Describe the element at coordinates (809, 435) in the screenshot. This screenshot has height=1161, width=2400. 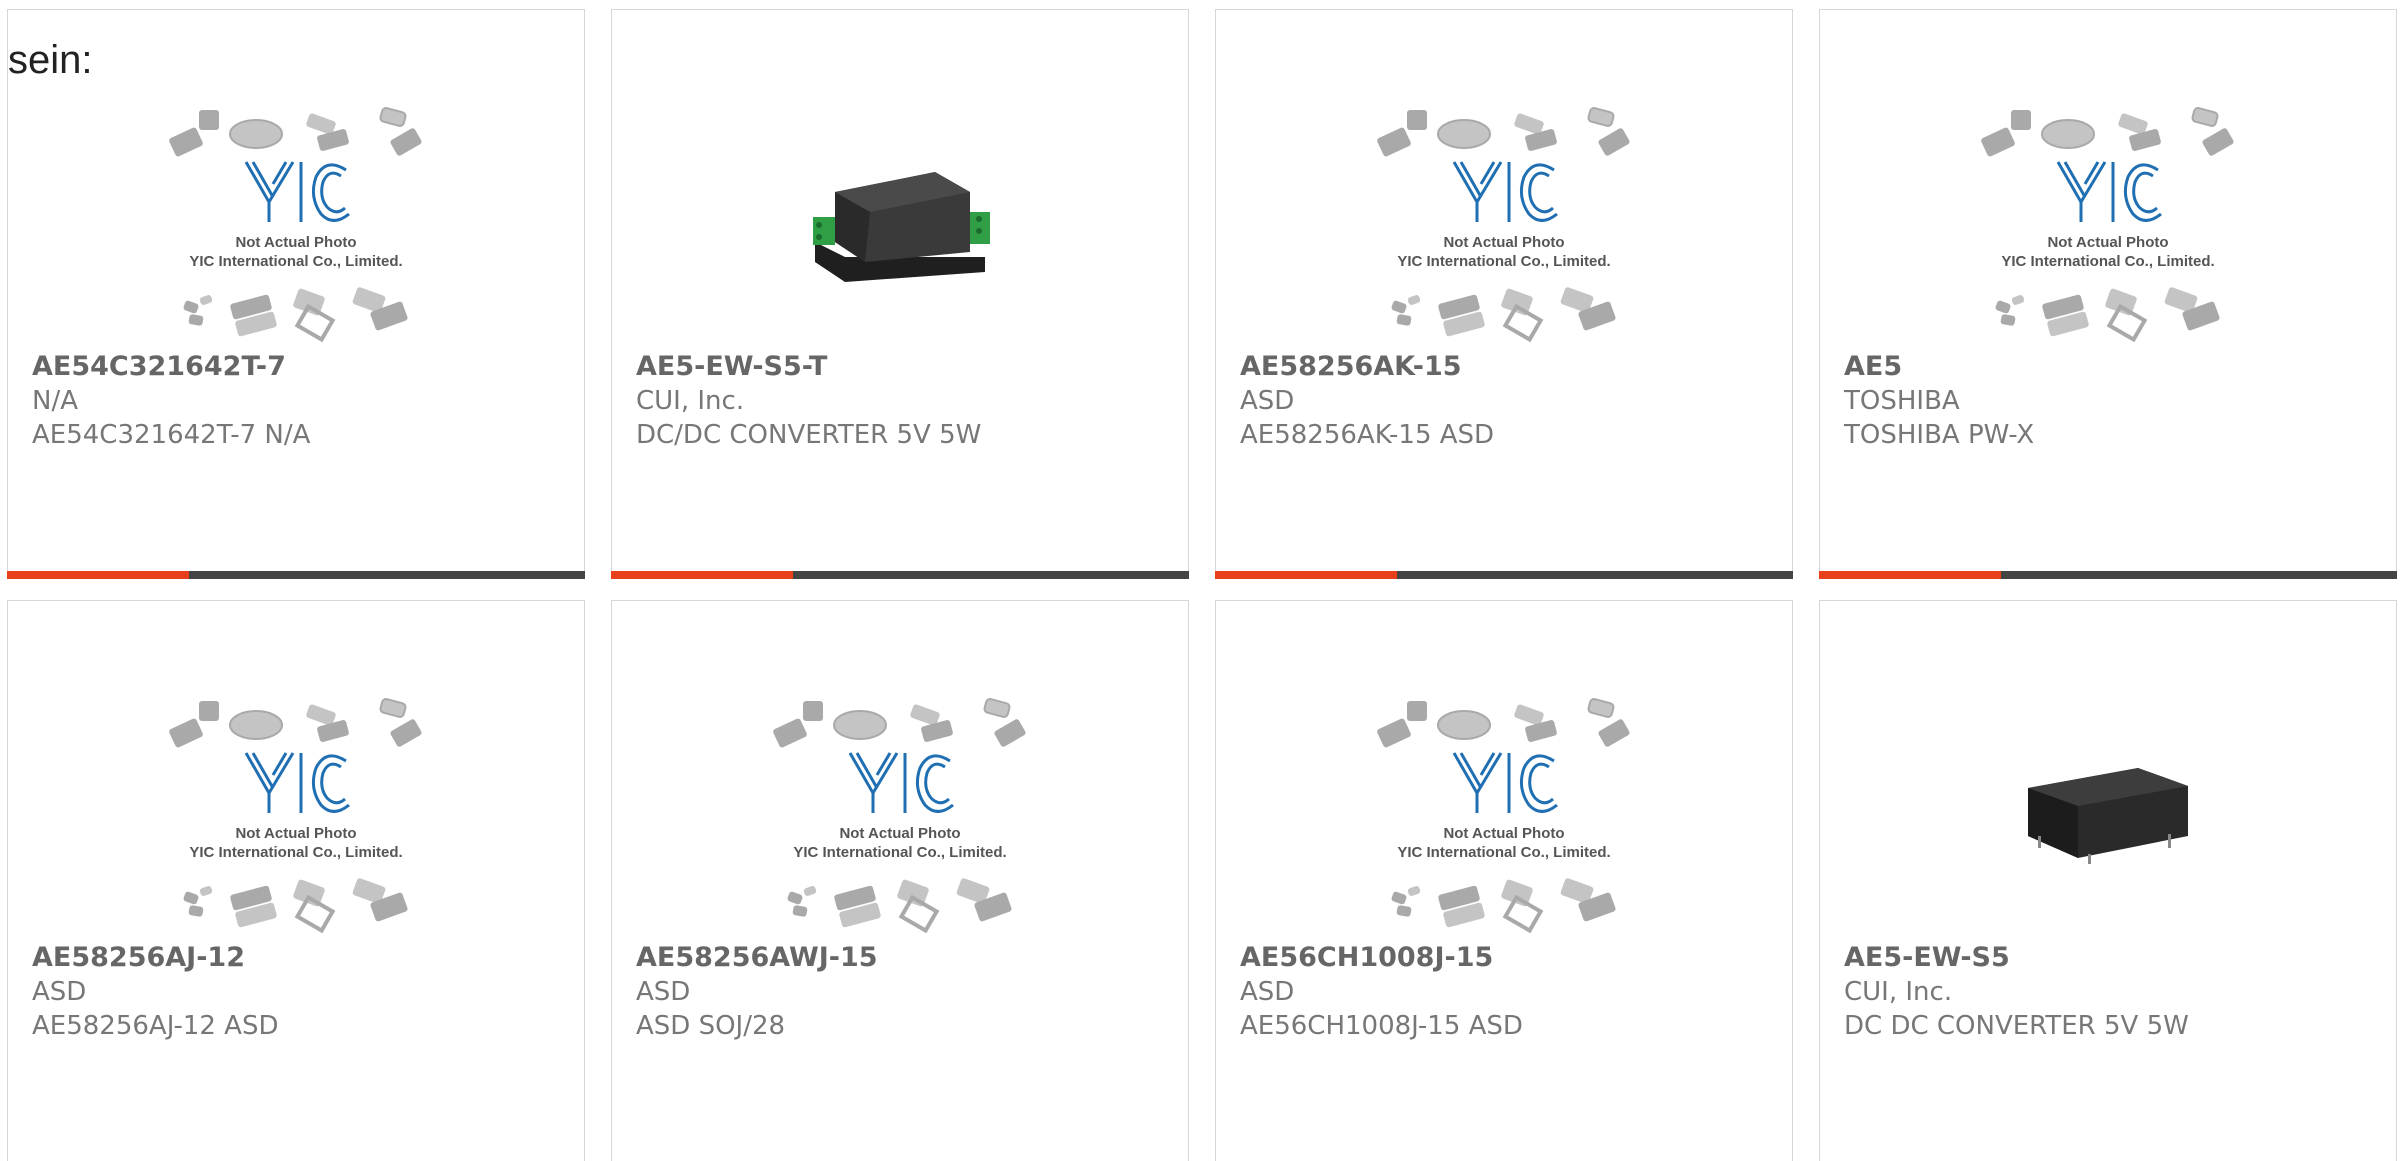
I see `description: DC/DC CONVERTER 5V 5W` at that location.